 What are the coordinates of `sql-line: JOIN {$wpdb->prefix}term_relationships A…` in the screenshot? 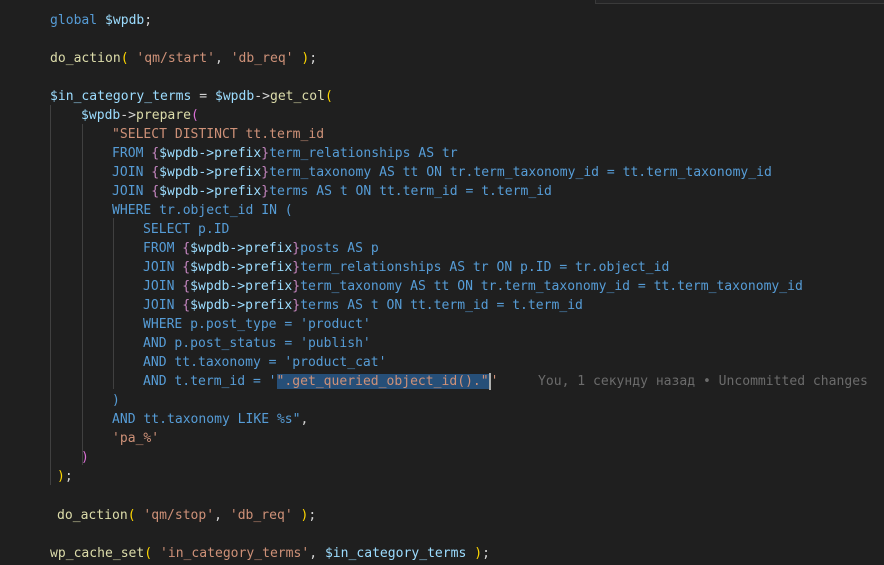 It's located at (406, 267).